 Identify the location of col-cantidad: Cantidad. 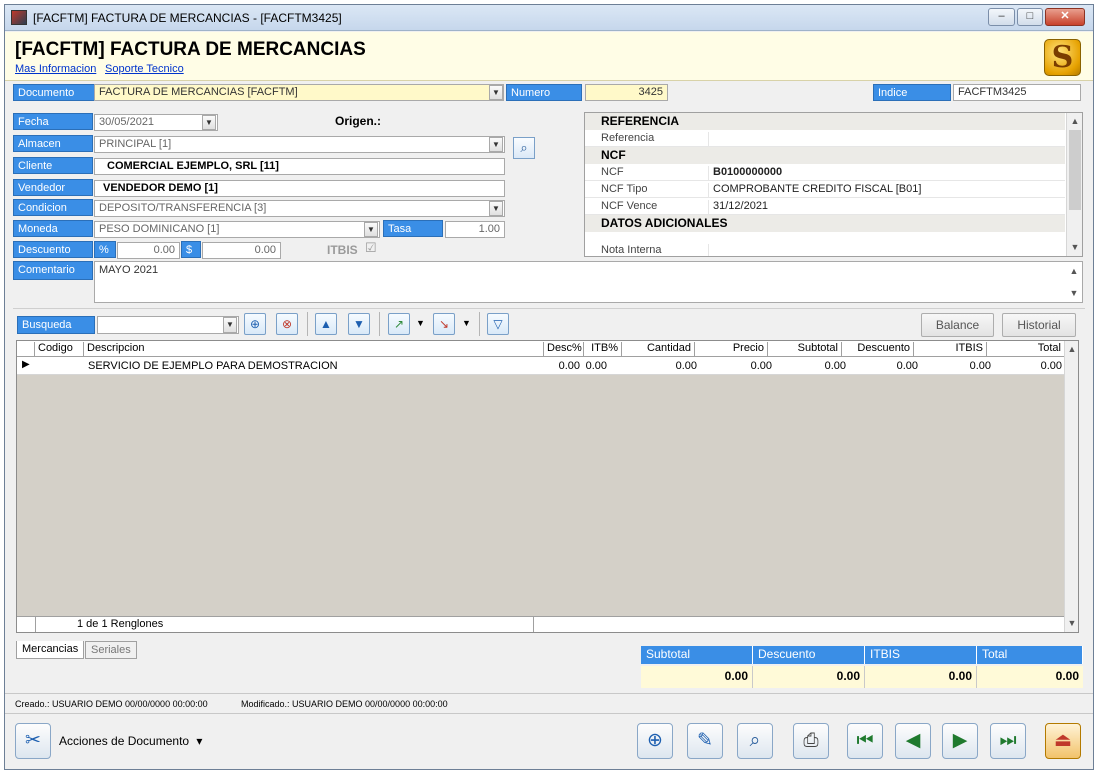
(658, 349).